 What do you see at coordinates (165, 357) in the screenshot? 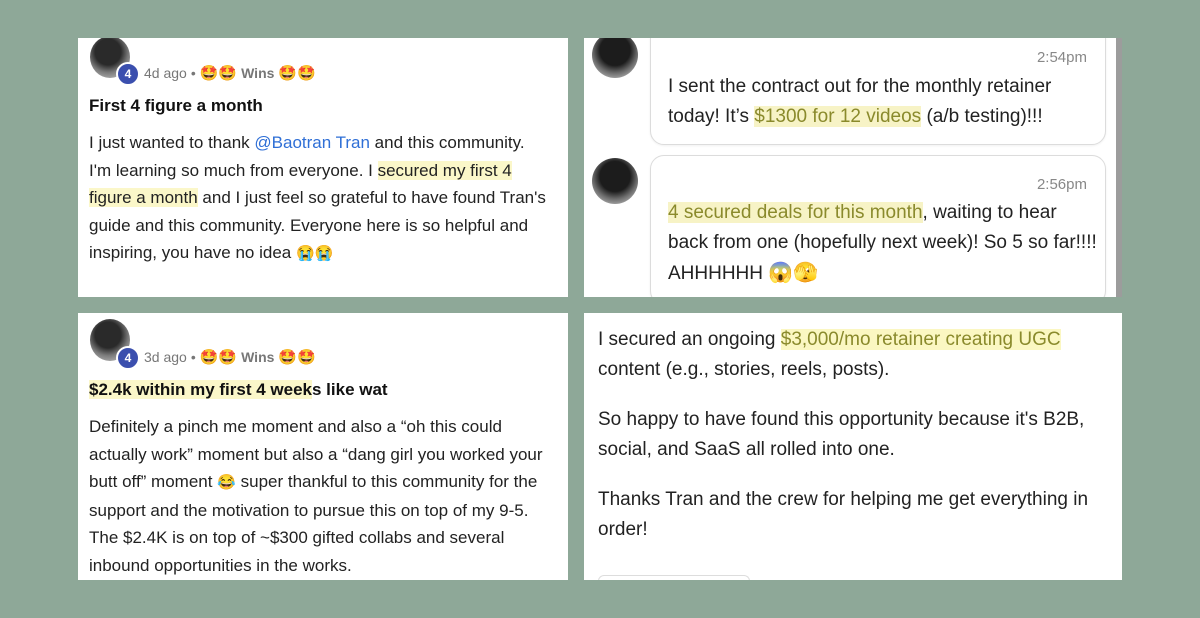
I see `post-time: 3d ago` at bounding box center [165, 357].